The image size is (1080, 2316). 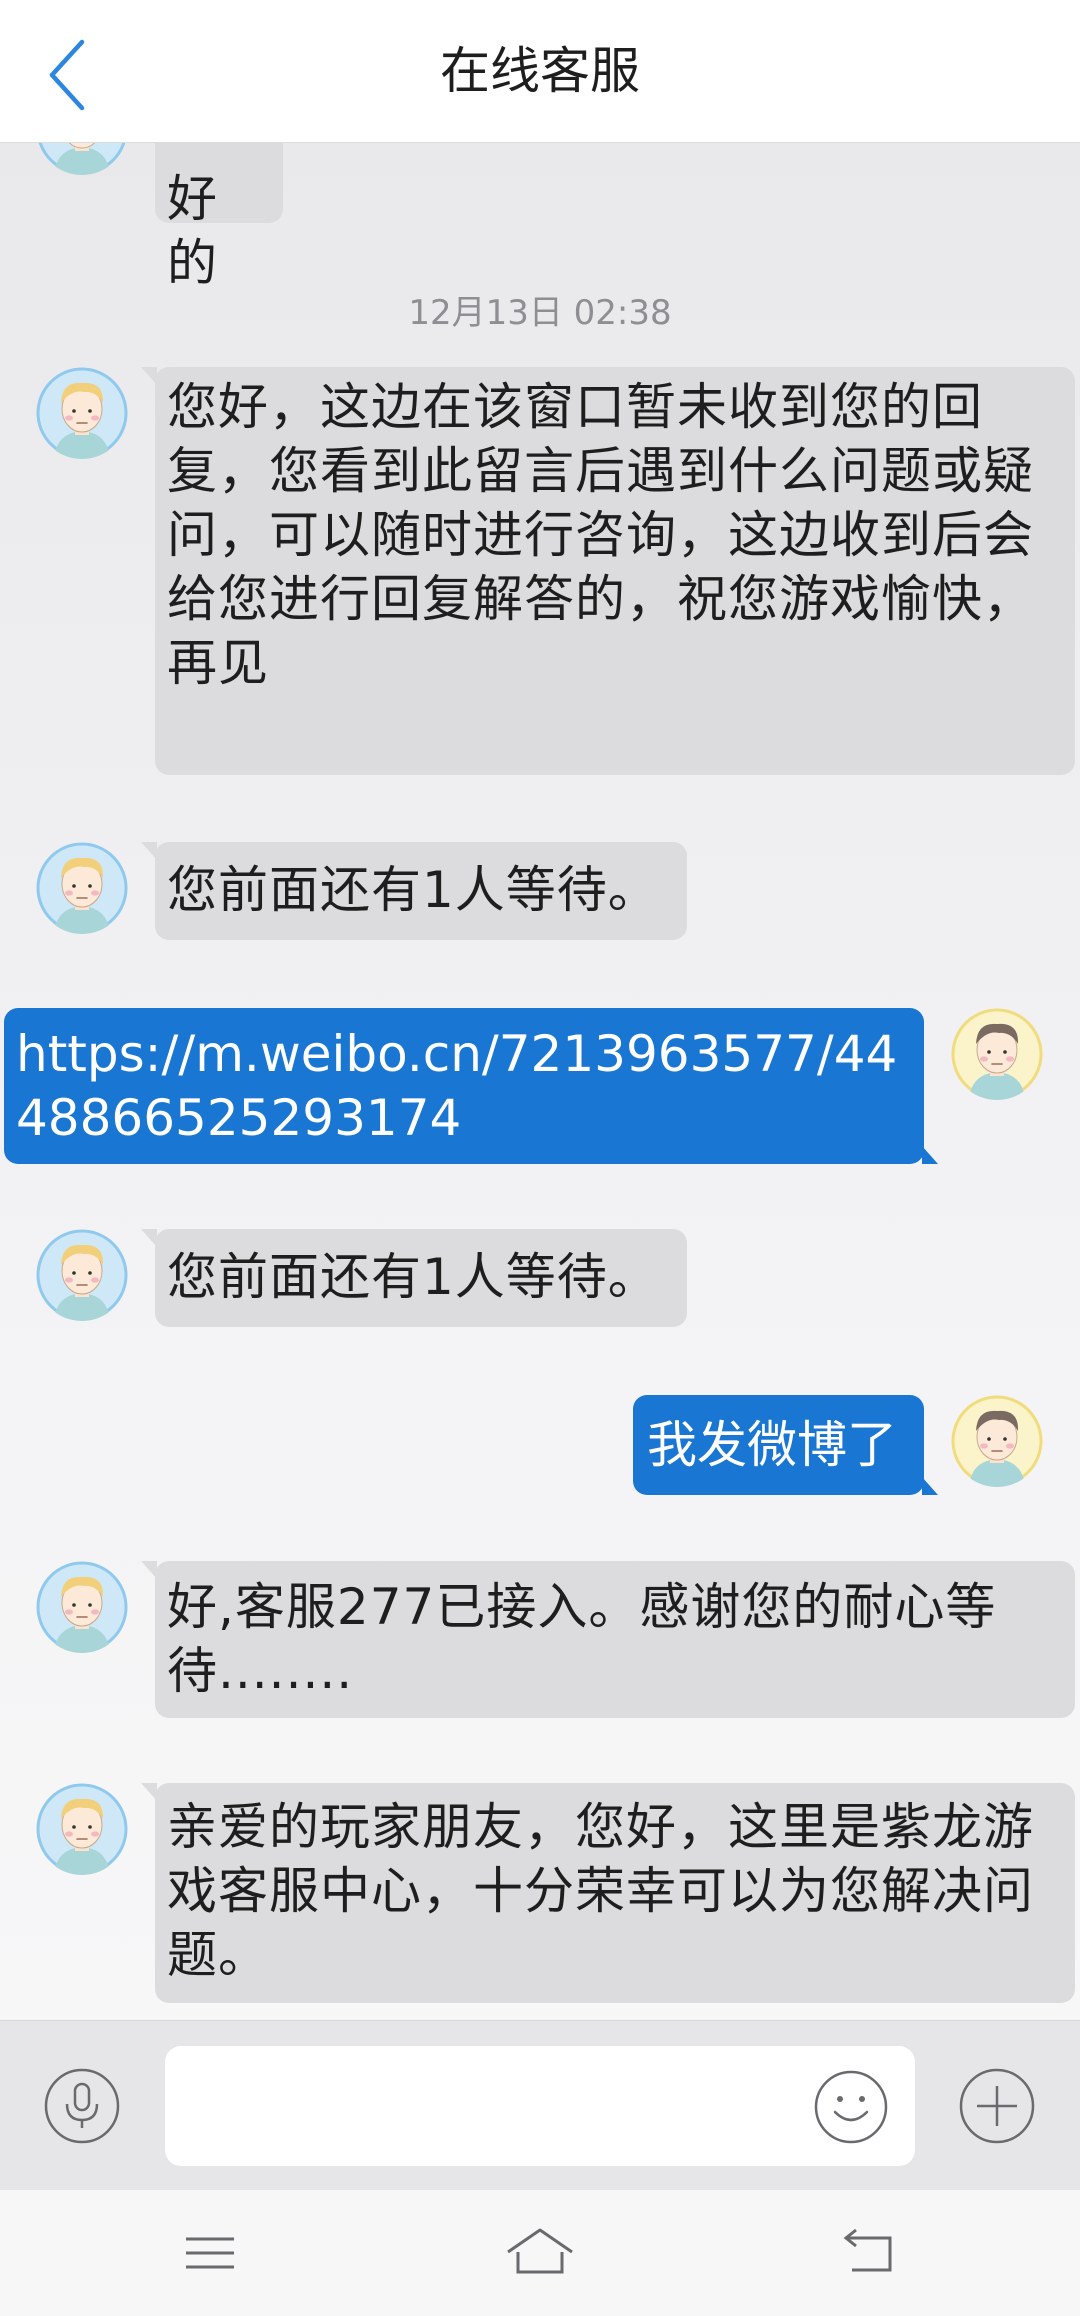 I want to click on menu-button, so click(x=210, y=2253).